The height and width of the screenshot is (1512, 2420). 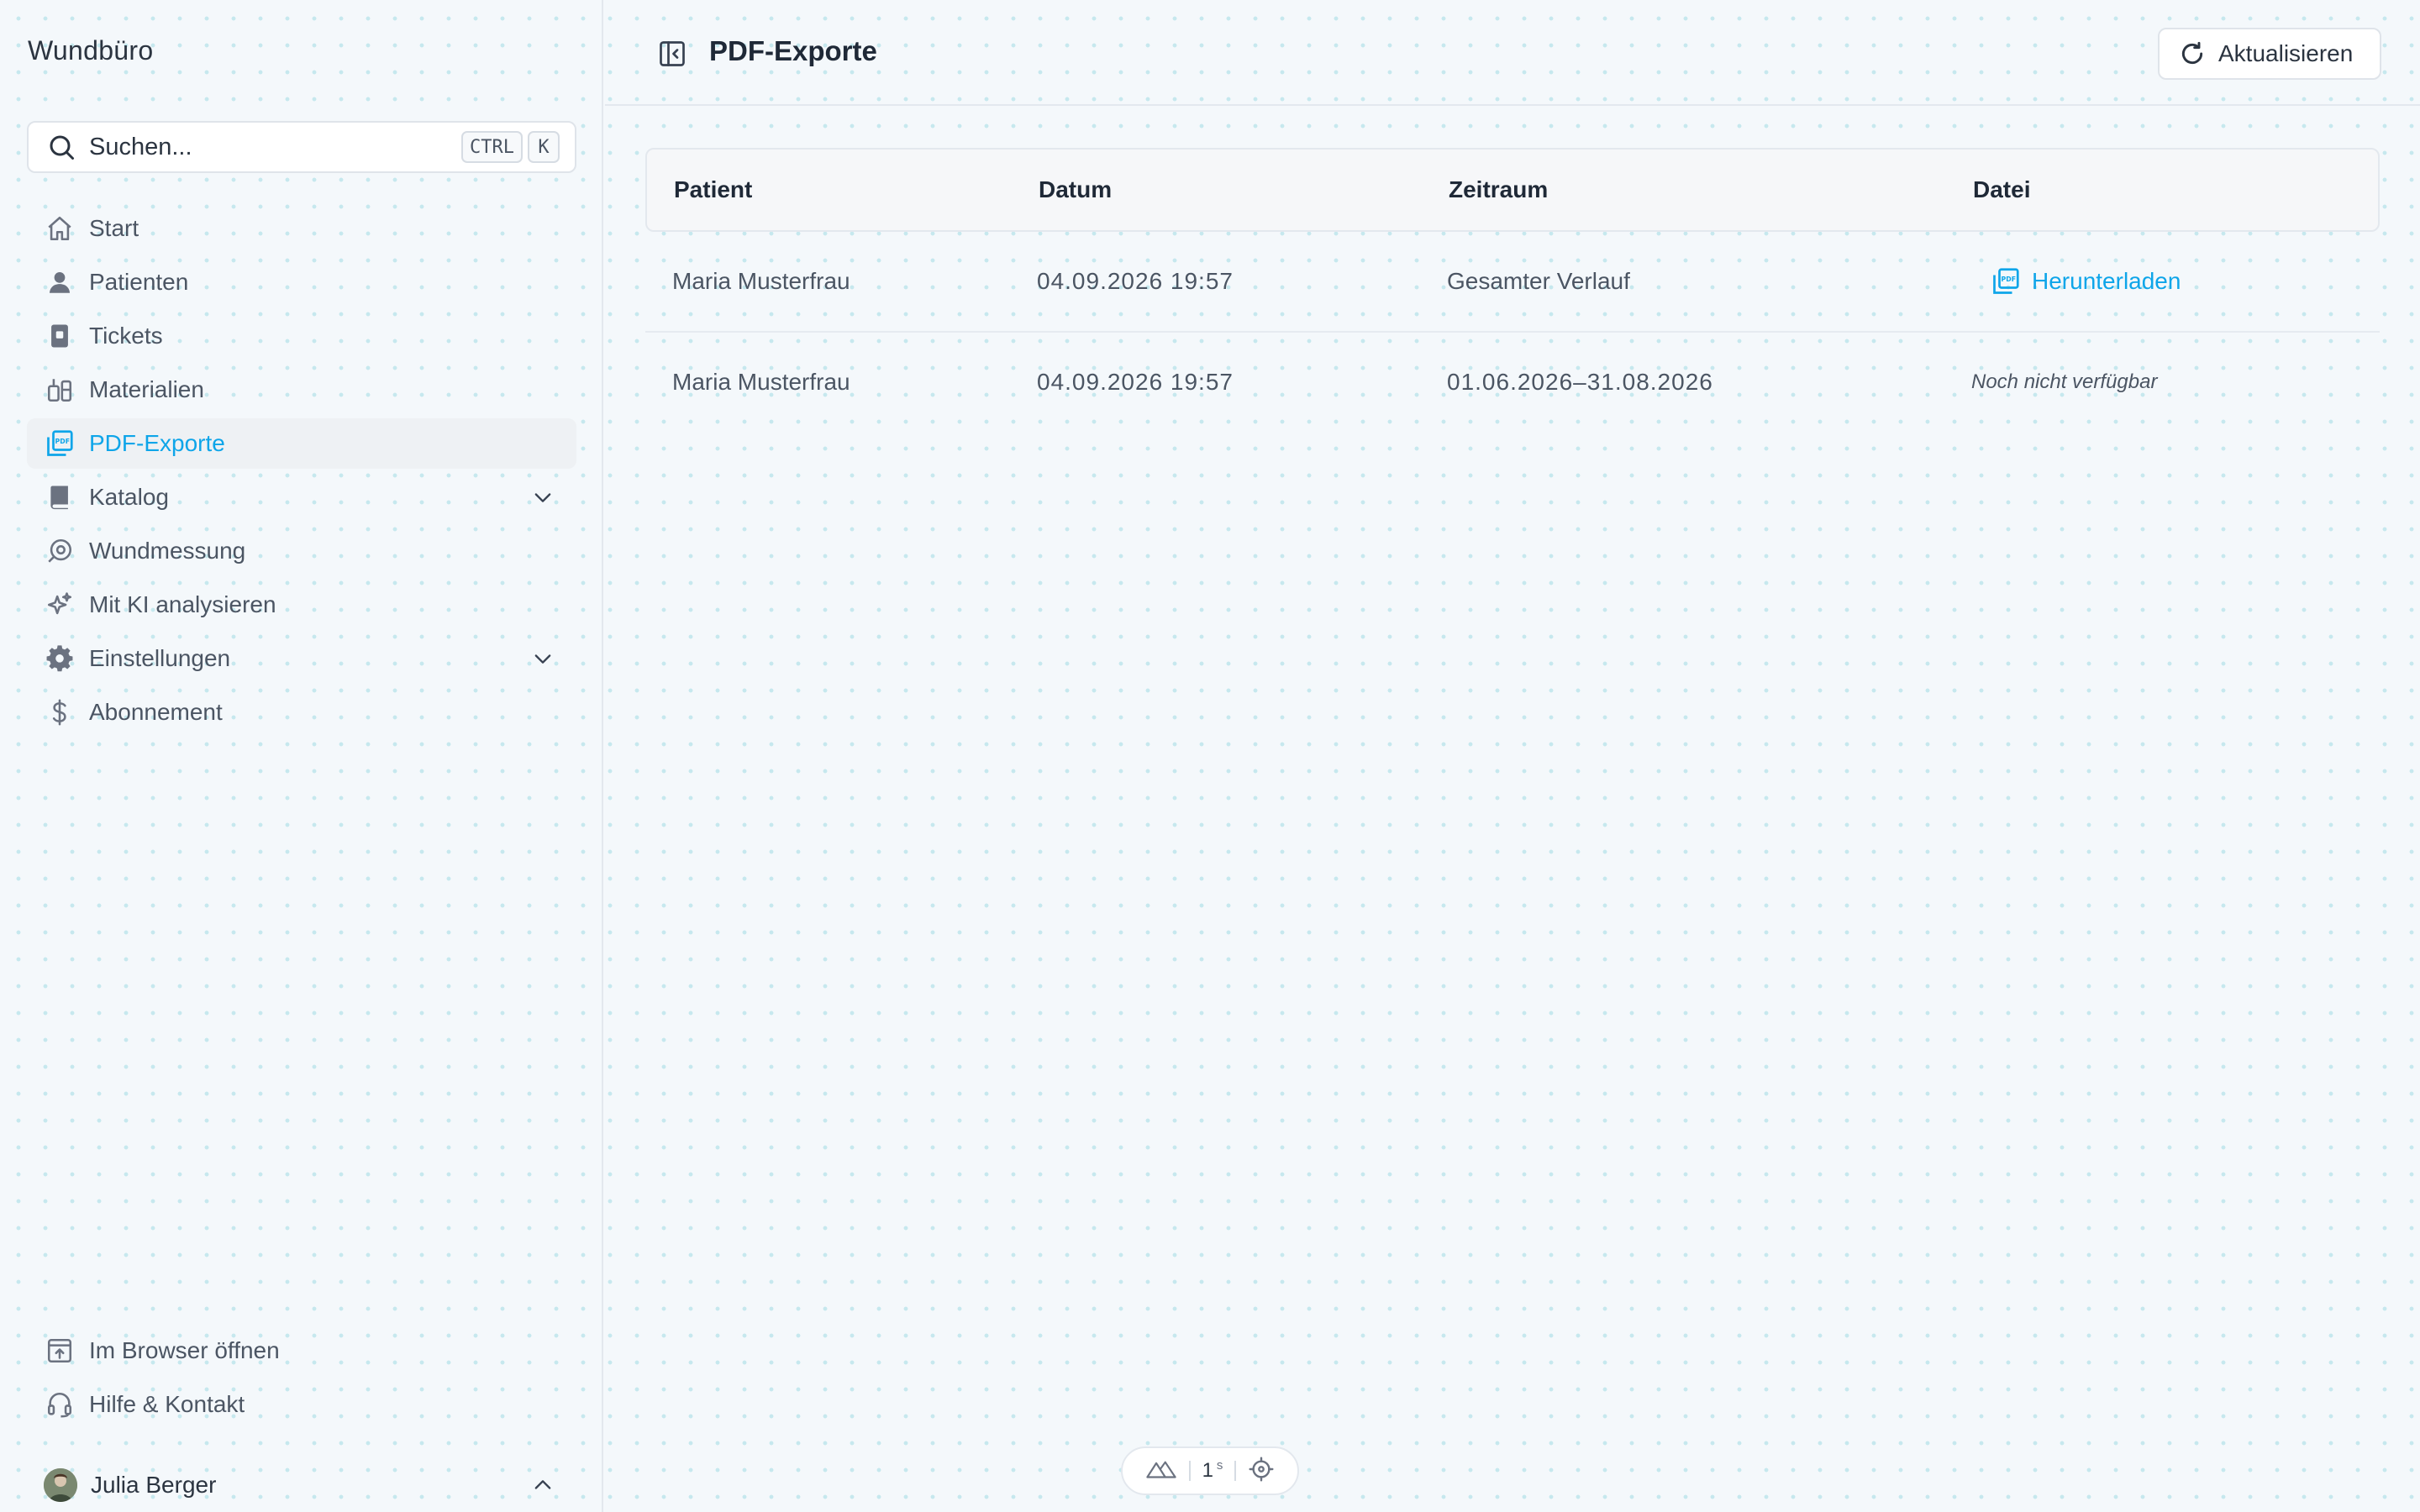 I want to click on sidebar-item-hilfe: Hilfe & Kontakt, so click(x=301, y=1404).